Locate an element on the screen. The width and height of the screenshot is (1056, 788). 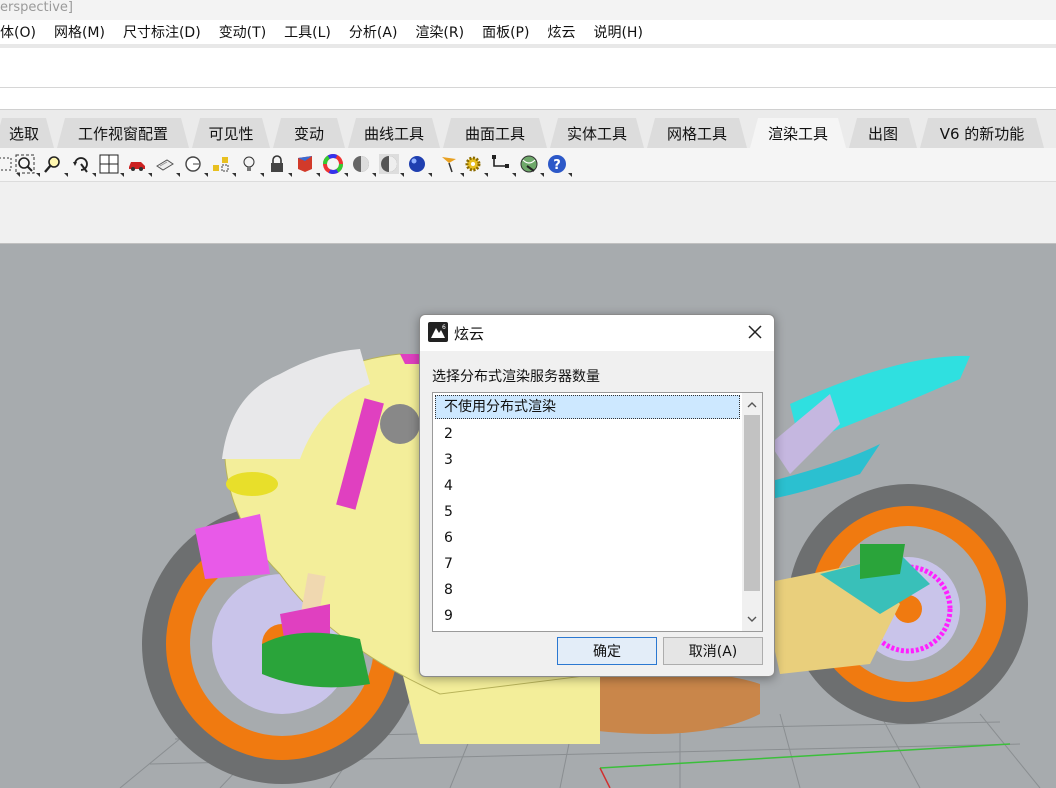
menu-analyze: 分析(A) is located at coordinates (373, 32).